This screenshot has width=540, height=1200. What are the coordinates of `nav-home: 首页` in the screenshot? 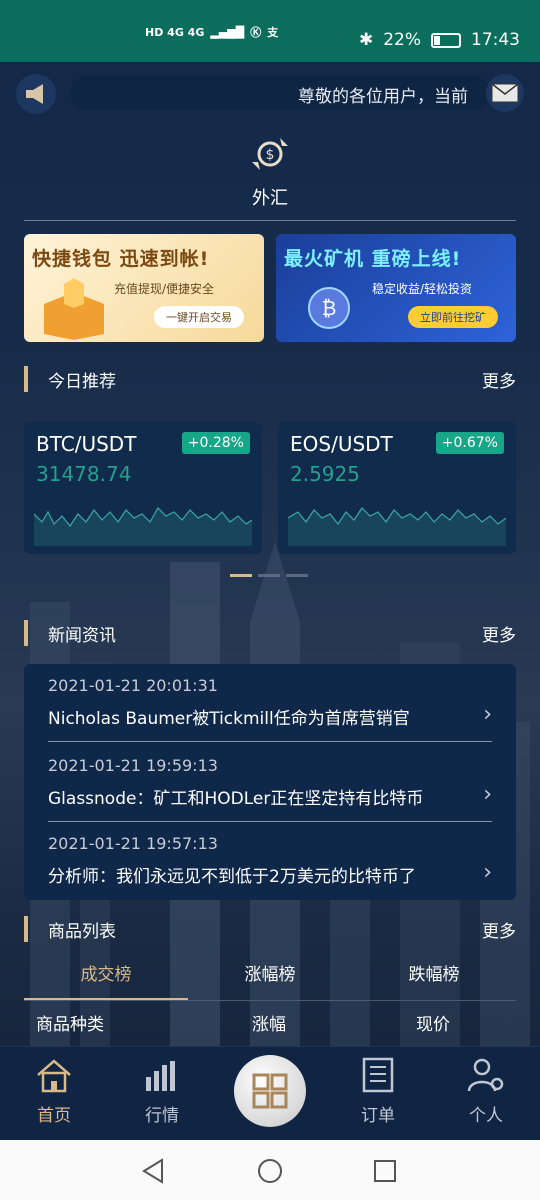 It's located at (54, 1091).